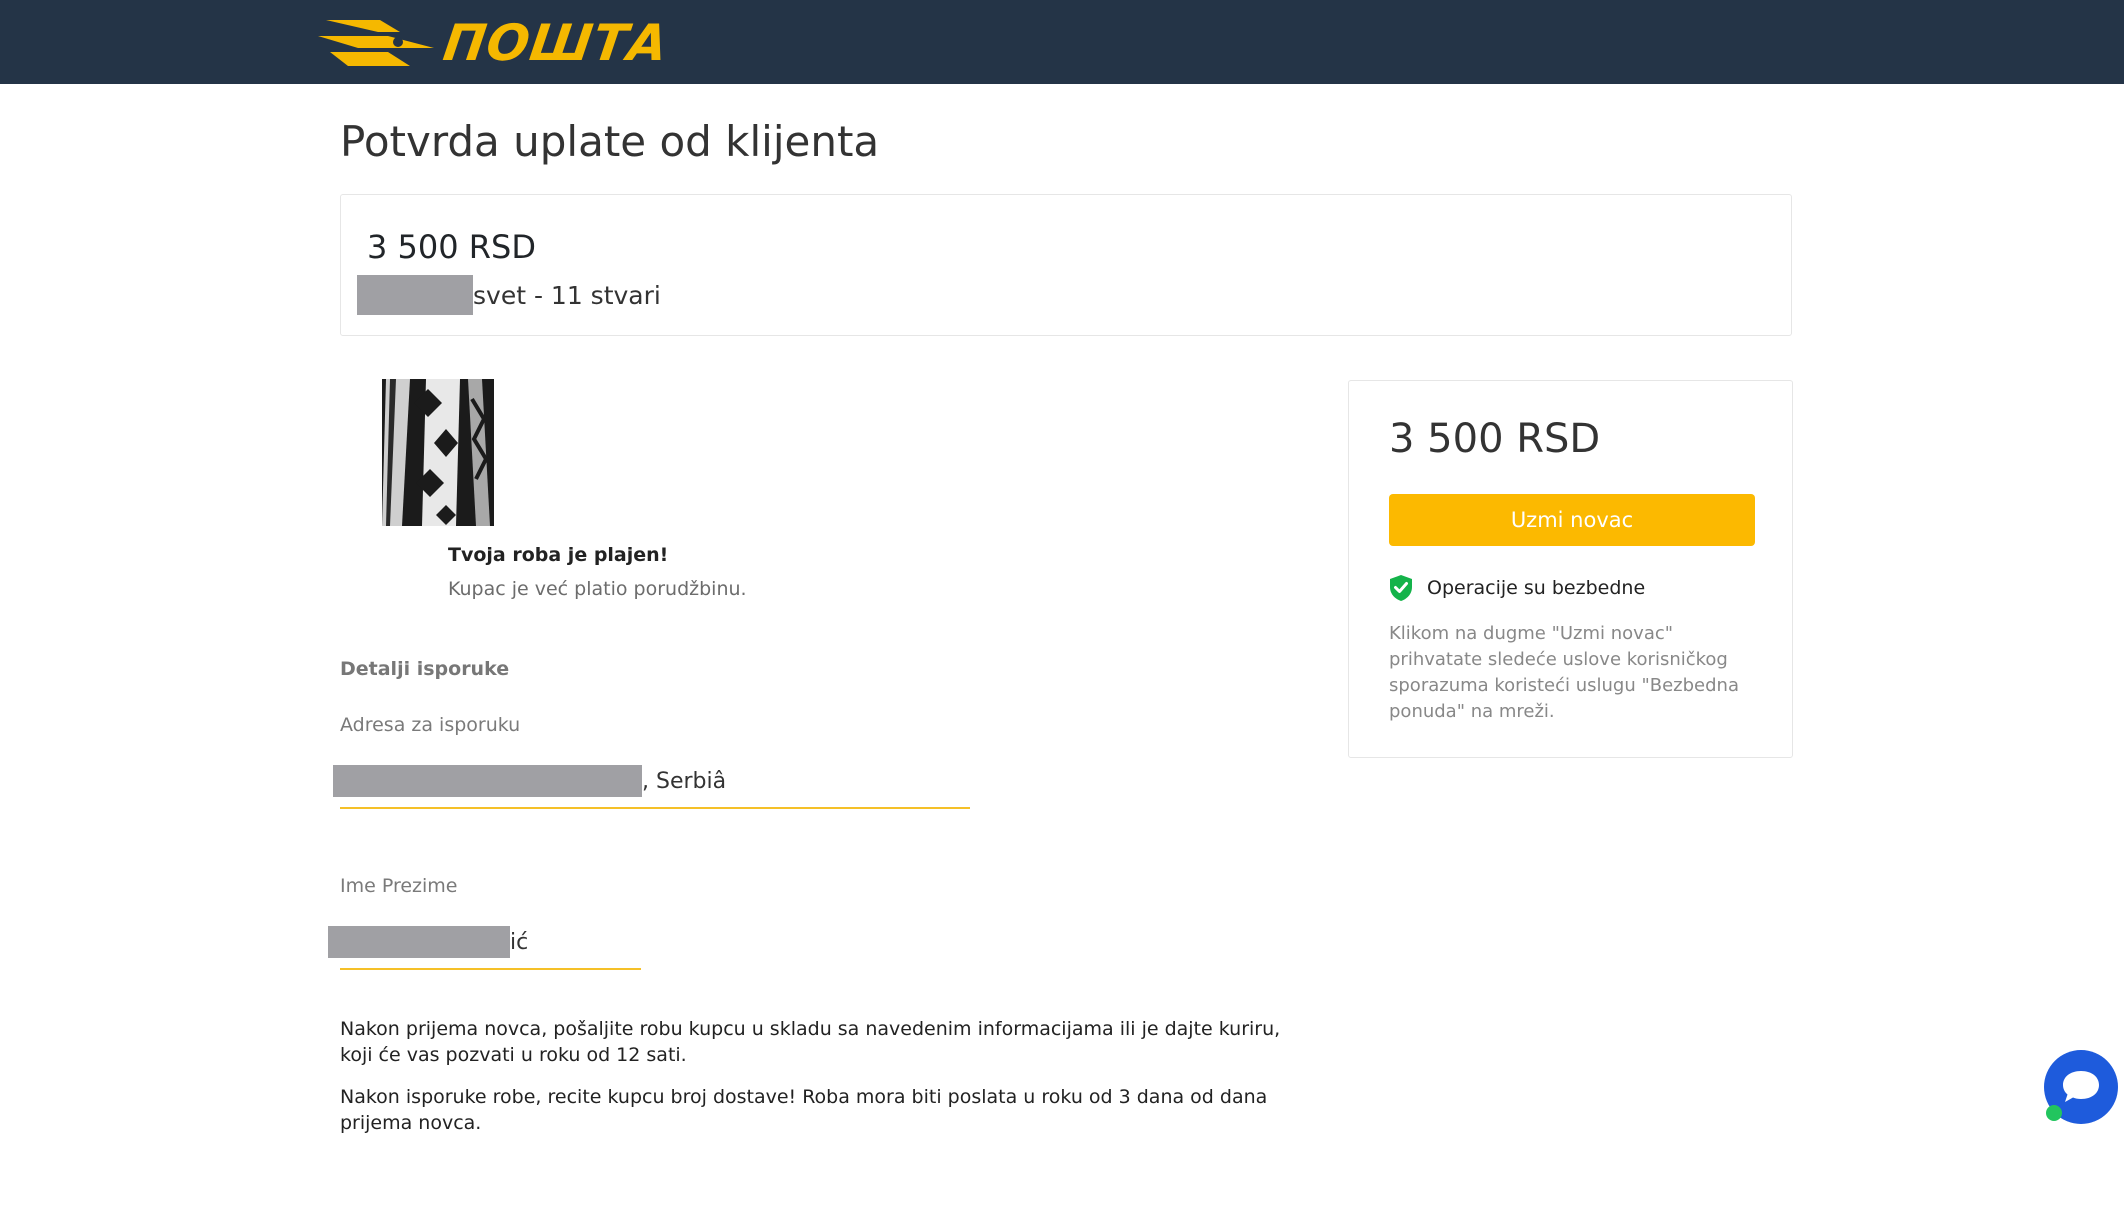  What do you see at coordinates (1401, 588) in the screenshot?
I see `shield-check-icon` at bounding box center [1401, 588].